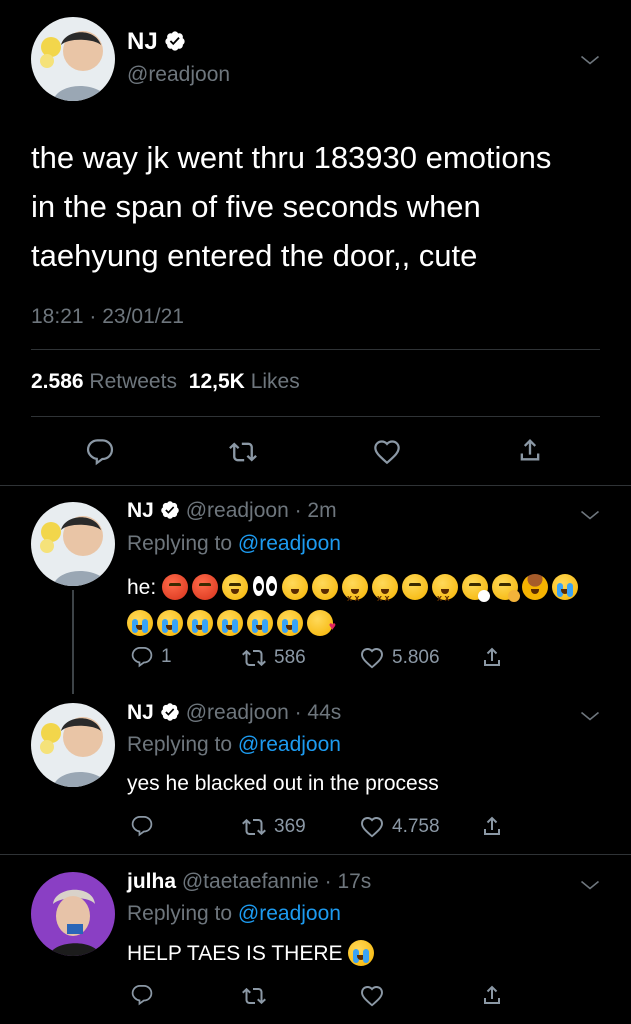 This screenshot has height=1024, width=631. What do you see at coordinates (290, 826) in the screenshot?
I see `retweet-count: 369` at bounding box center [290, 826].